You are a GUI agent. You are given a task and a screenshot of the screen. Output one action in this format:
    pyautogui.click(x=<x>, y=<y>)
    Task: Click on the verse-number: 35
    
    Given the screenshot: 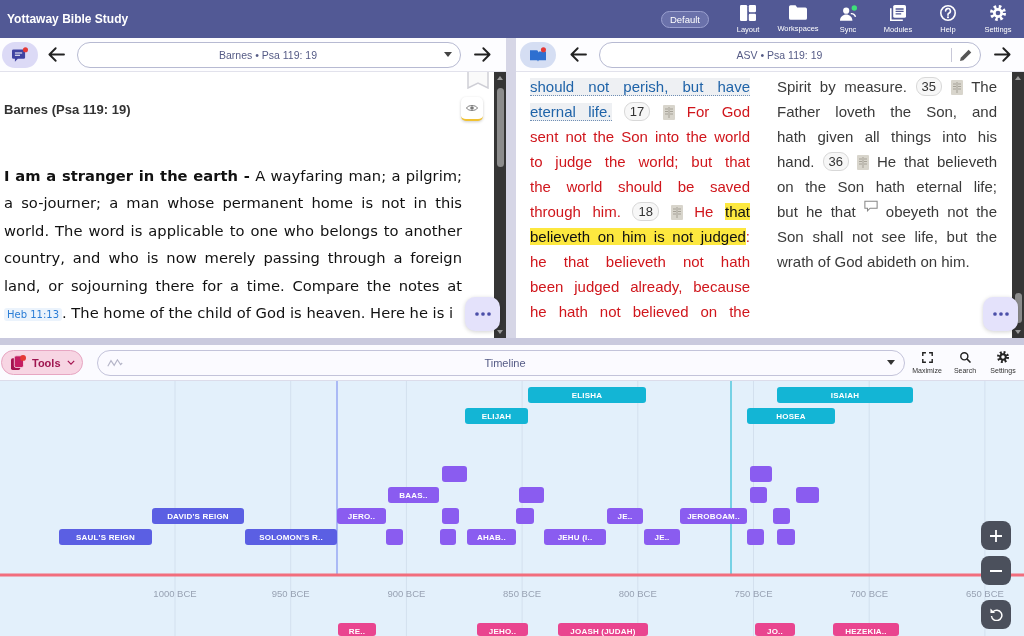 What is the action you would take?
    pyautogui.click(x=929, y=86)
    